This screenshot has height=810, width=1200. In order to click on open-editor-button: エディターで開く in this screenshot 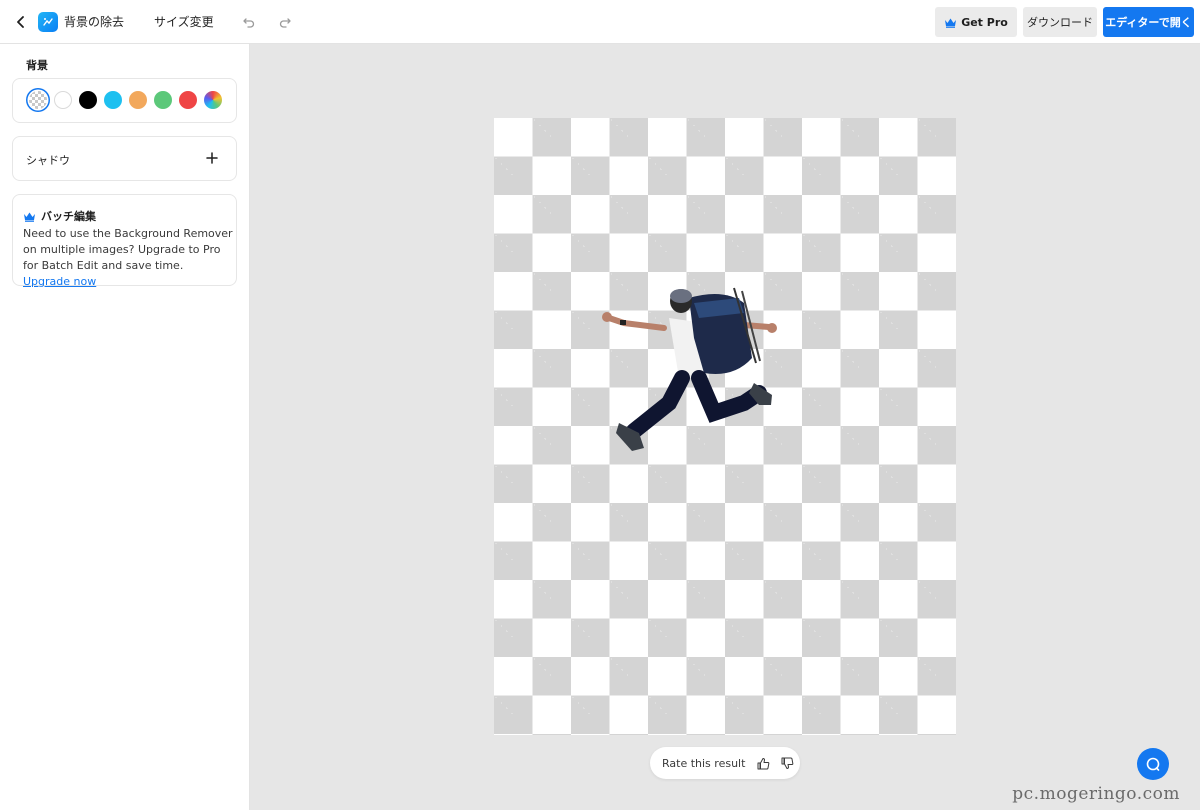, I will do `click(1148, 22)`.